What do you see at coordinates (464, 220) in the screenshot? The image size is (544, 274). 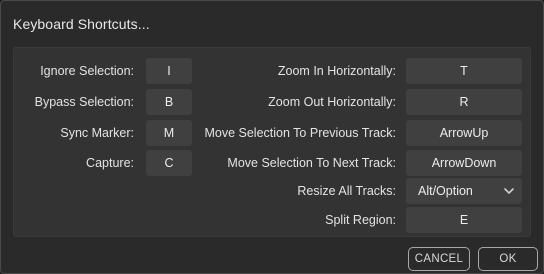 I see `shortcut-key-field: E` at bounding box center [464, 220].